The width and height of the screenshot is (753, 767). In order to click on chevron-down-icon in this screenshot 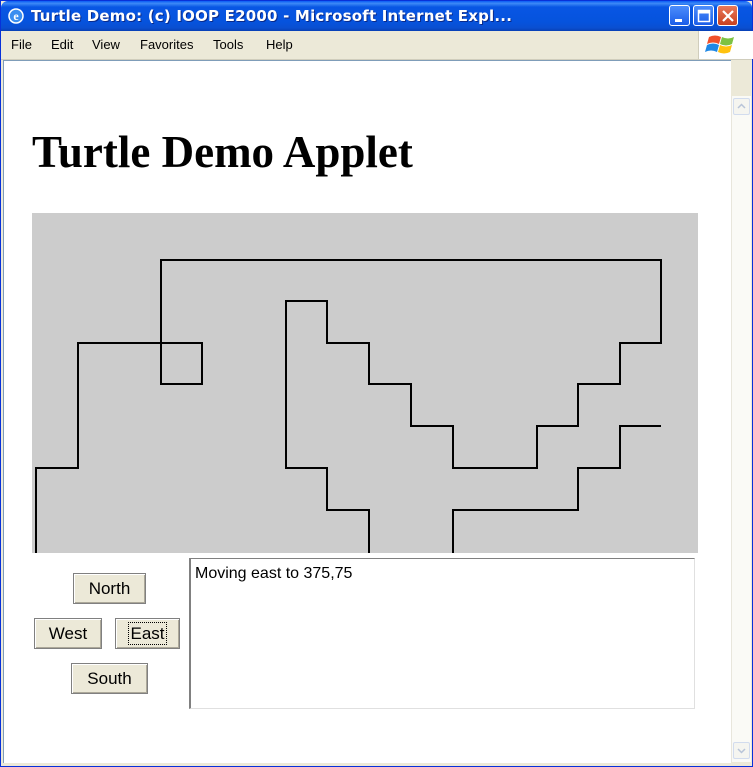, I will do `click(741, 751)`.